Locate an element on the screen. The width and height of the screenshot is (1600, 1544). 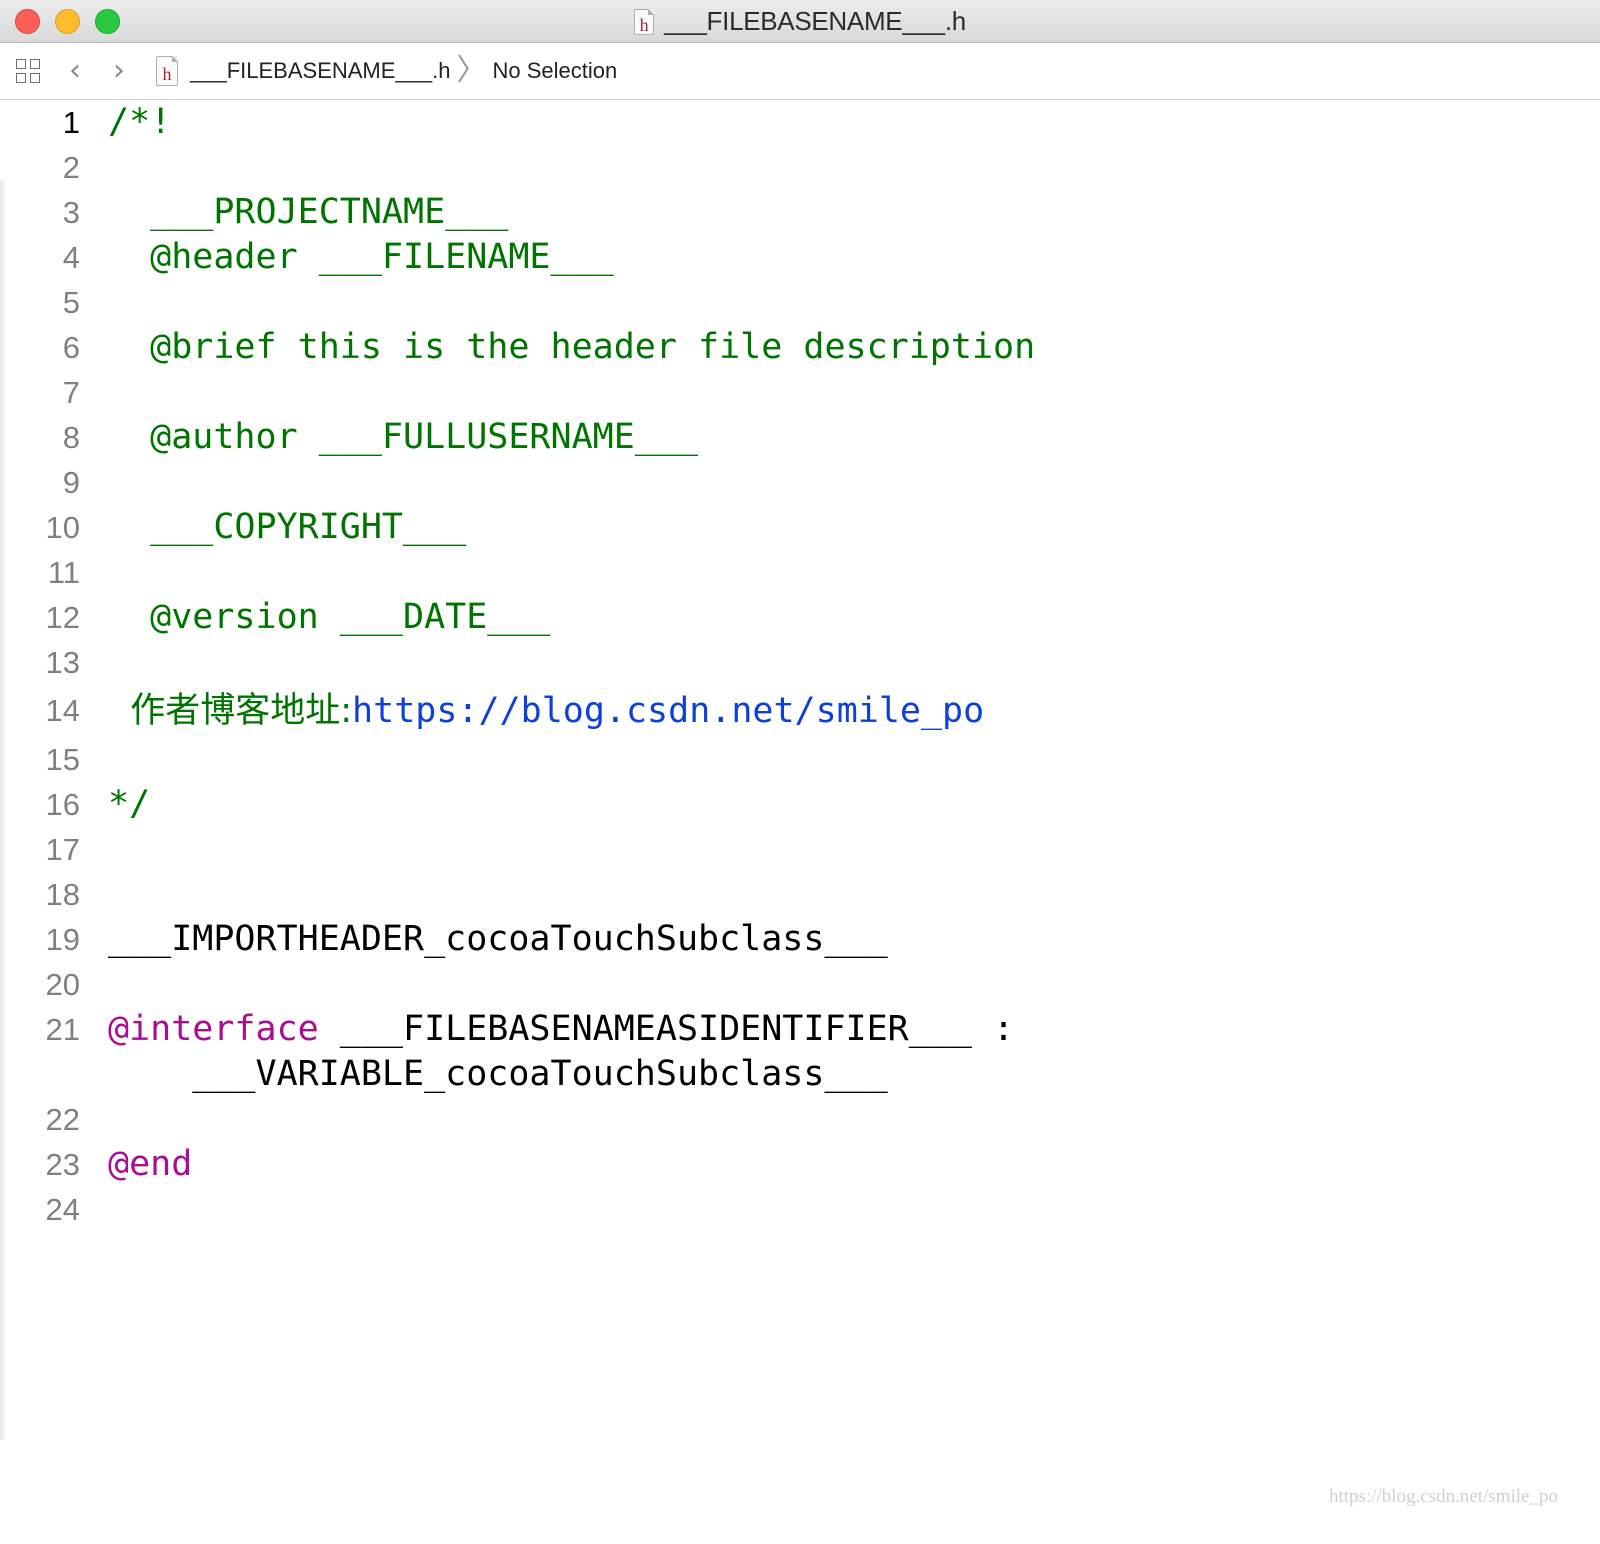
line-text: /*! is located at coordinates (140, 122).